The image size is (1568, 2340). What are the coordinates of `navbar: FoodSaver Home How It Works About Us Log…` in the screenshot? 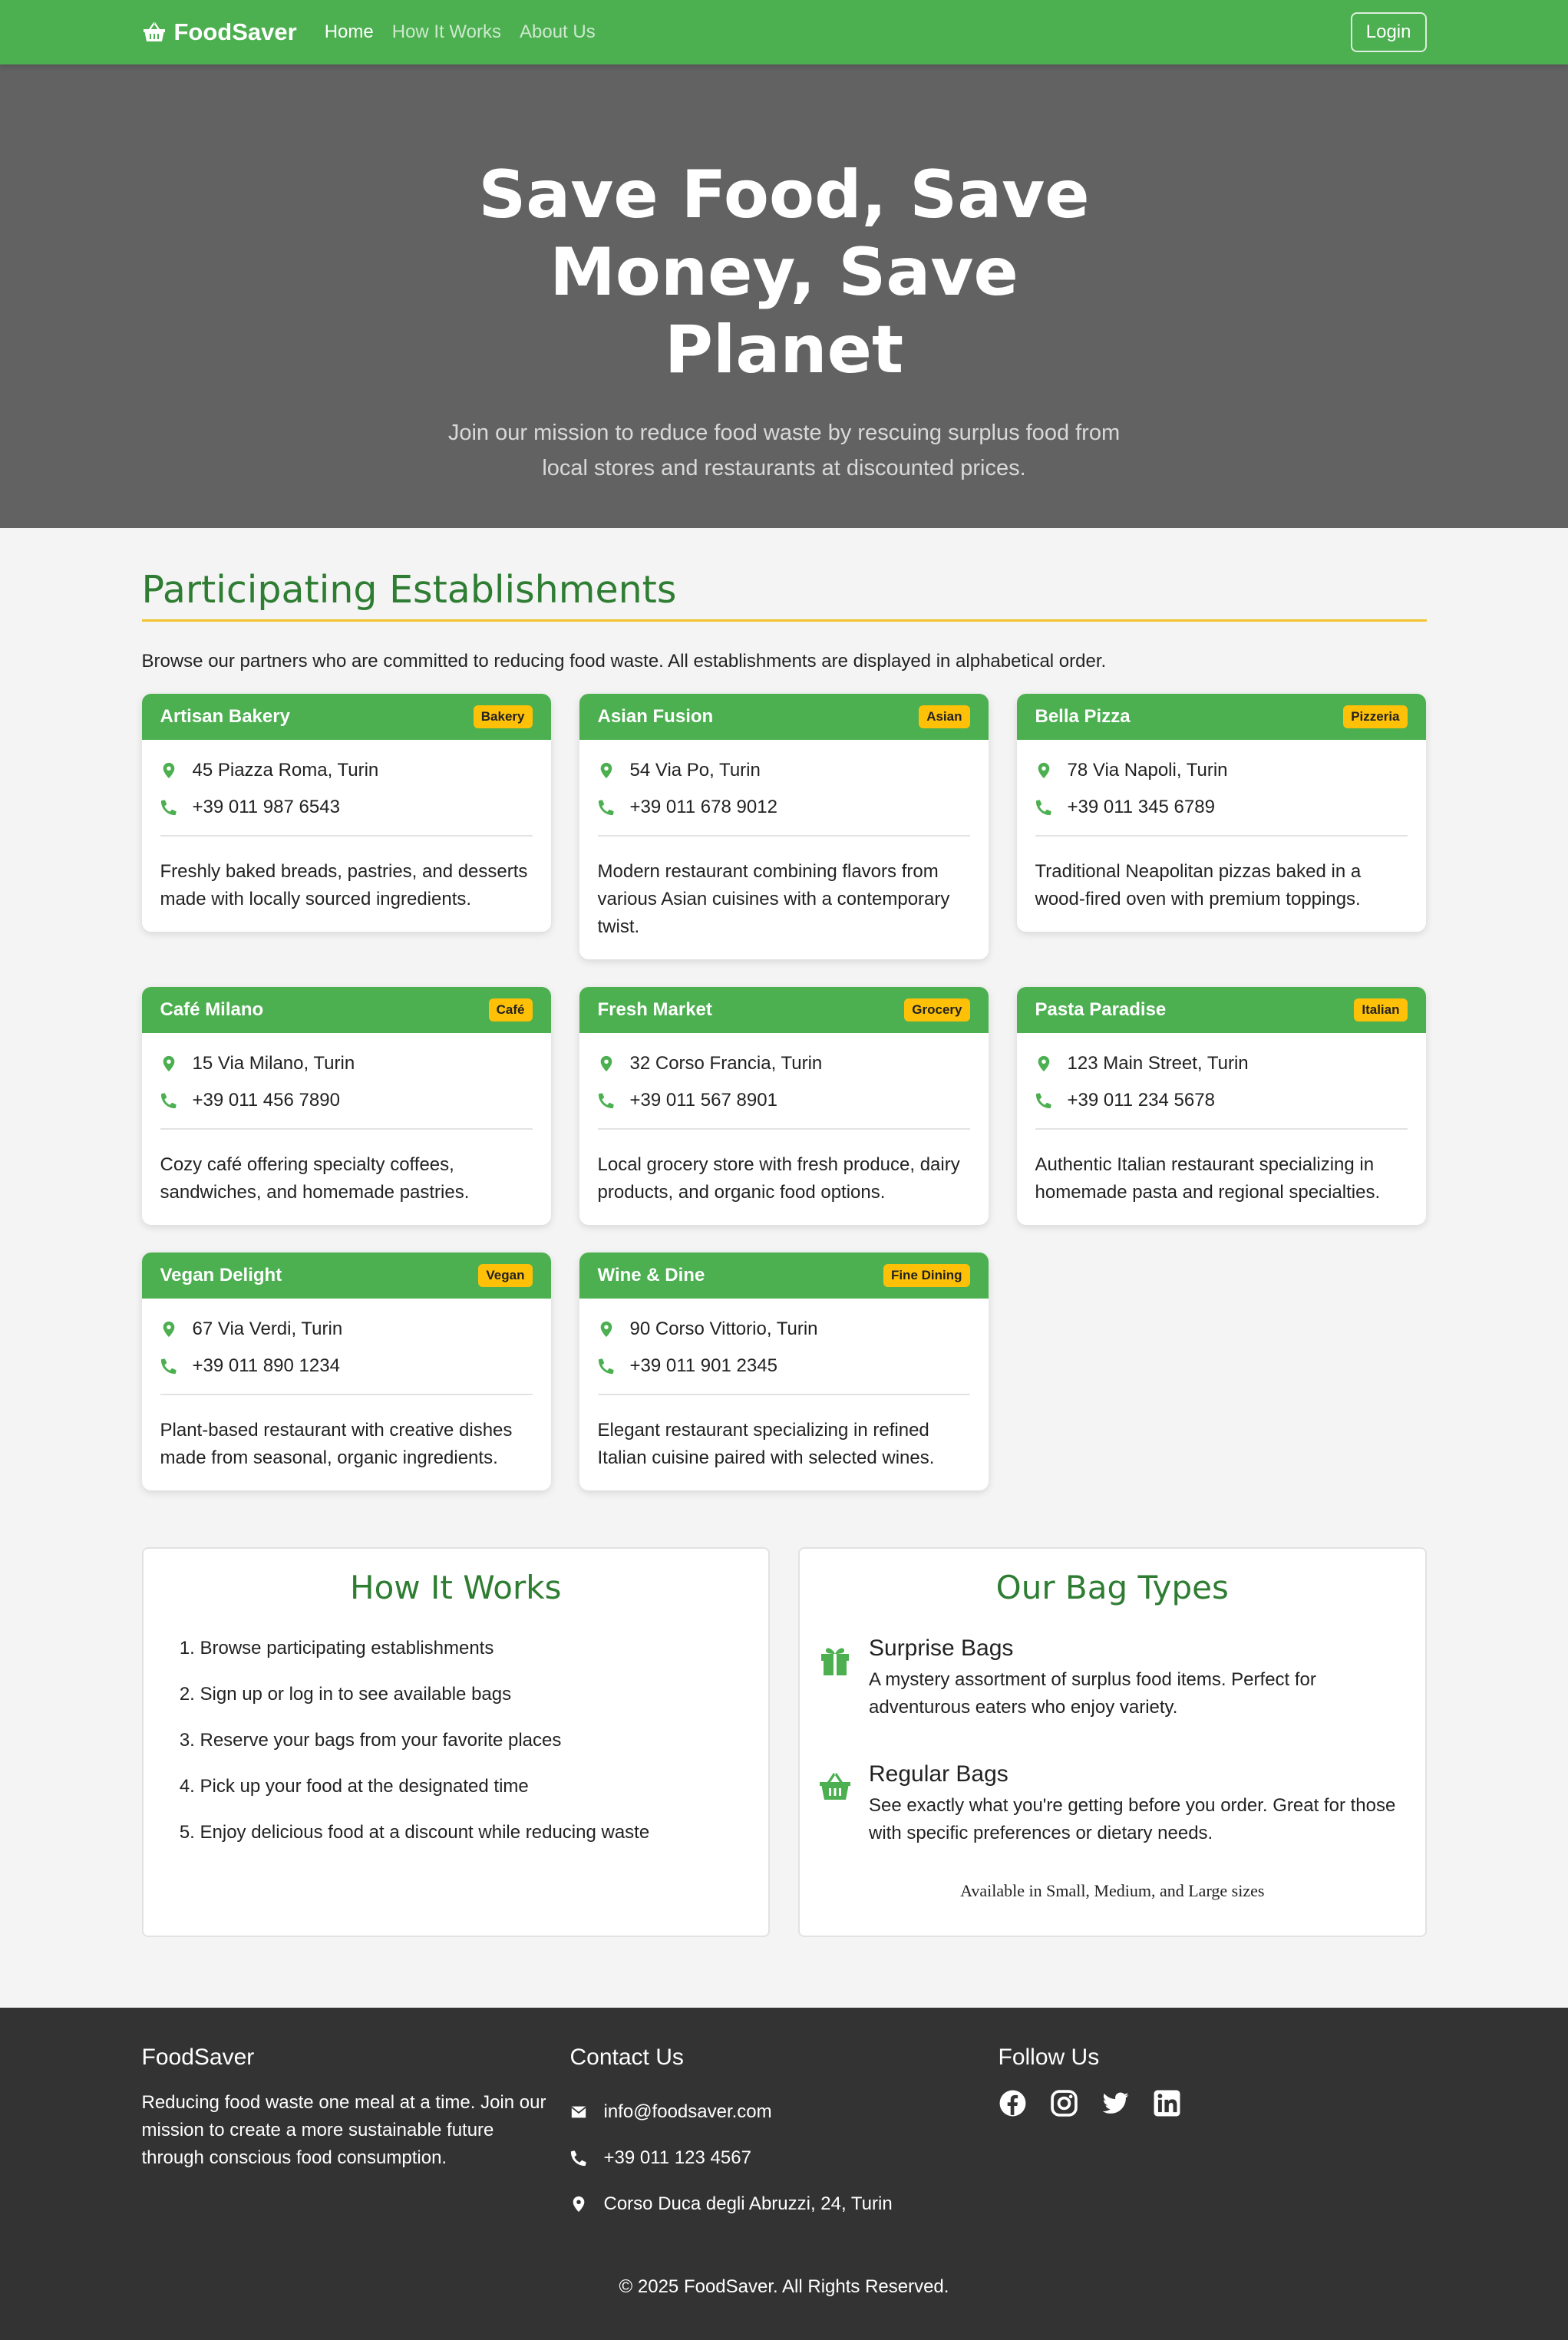 It's located at (784, 32).